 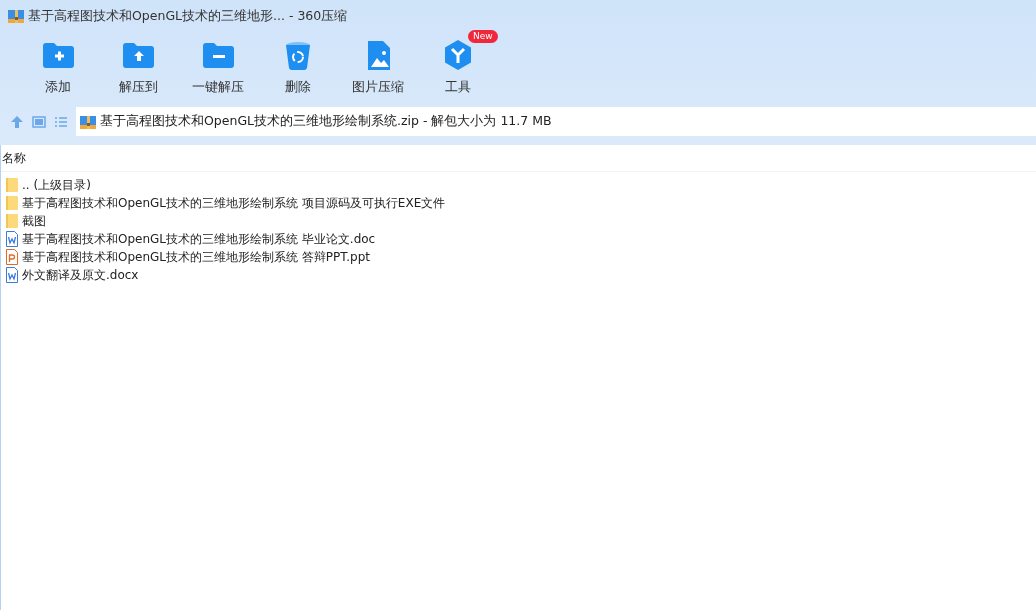 What do you see at coordinates (234, 203) in the screenshot?
I see `file-name: 基于高程图技术和OpenGL技术的三维地形绘制系统 项目源码及可执行EXE文件` at bounding box center [234, 203].